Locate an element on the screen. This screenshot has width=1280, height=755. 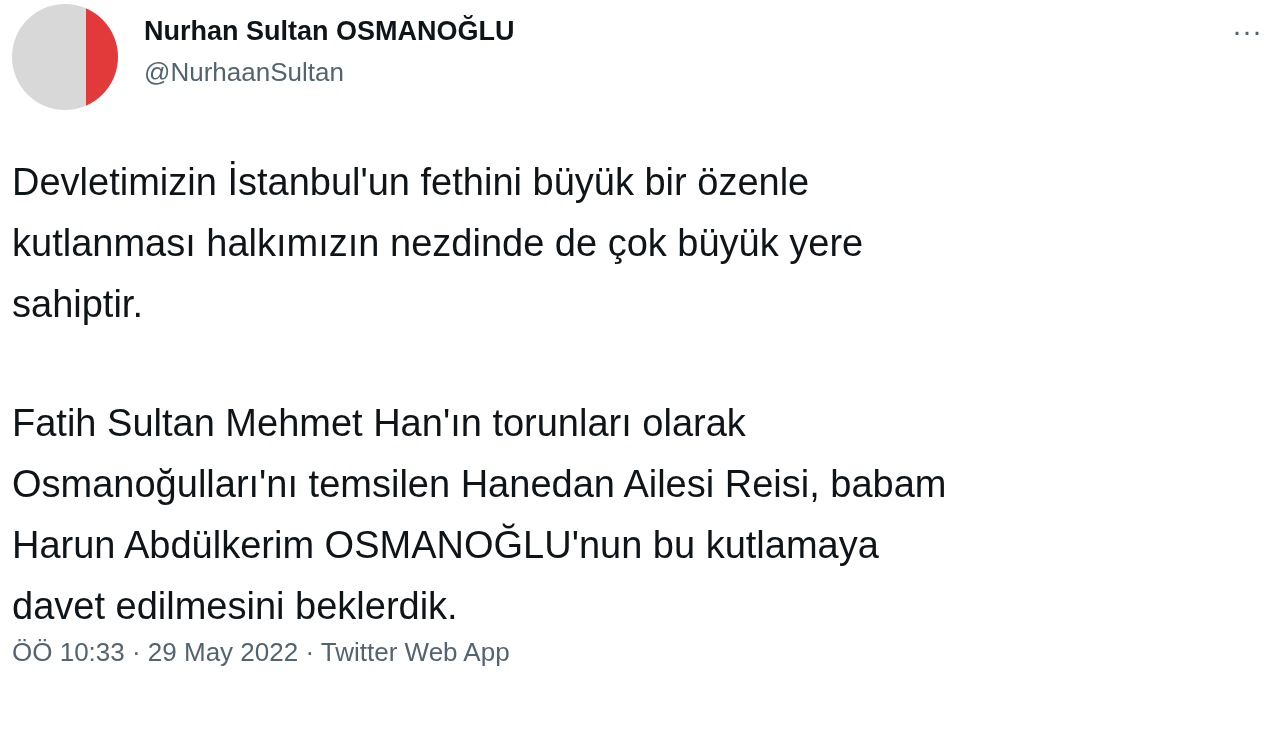
tweet-text: Devletimizin İstanbul'un fethini büyük bir özenle kutlanması halkımızın nezdinde de çok büyük yere sahiptir. is located at coordinates (438, 243).